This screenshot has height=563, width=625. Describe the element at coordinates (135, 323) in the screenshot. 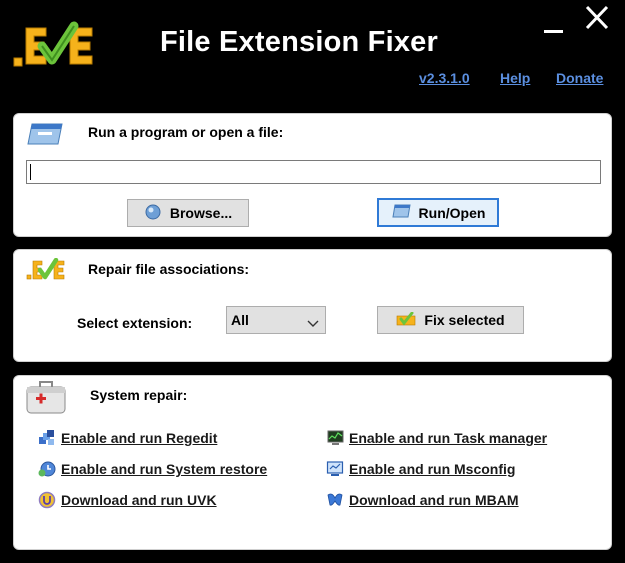

I see `select-extension-label: Select extension:` at that location.